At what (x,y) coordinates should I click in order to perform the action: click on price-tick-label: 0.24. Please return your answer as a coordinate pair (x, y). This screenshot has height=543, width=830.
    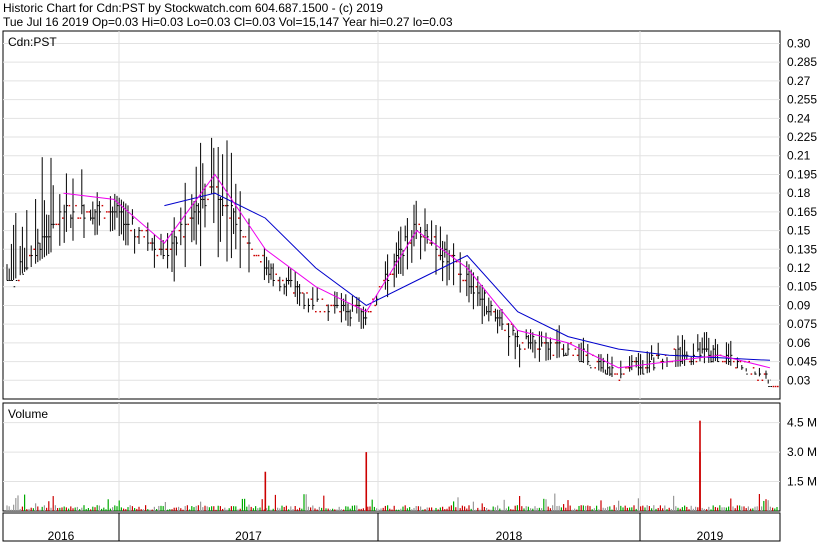
    Looking at the image, I should click on (799, 118).